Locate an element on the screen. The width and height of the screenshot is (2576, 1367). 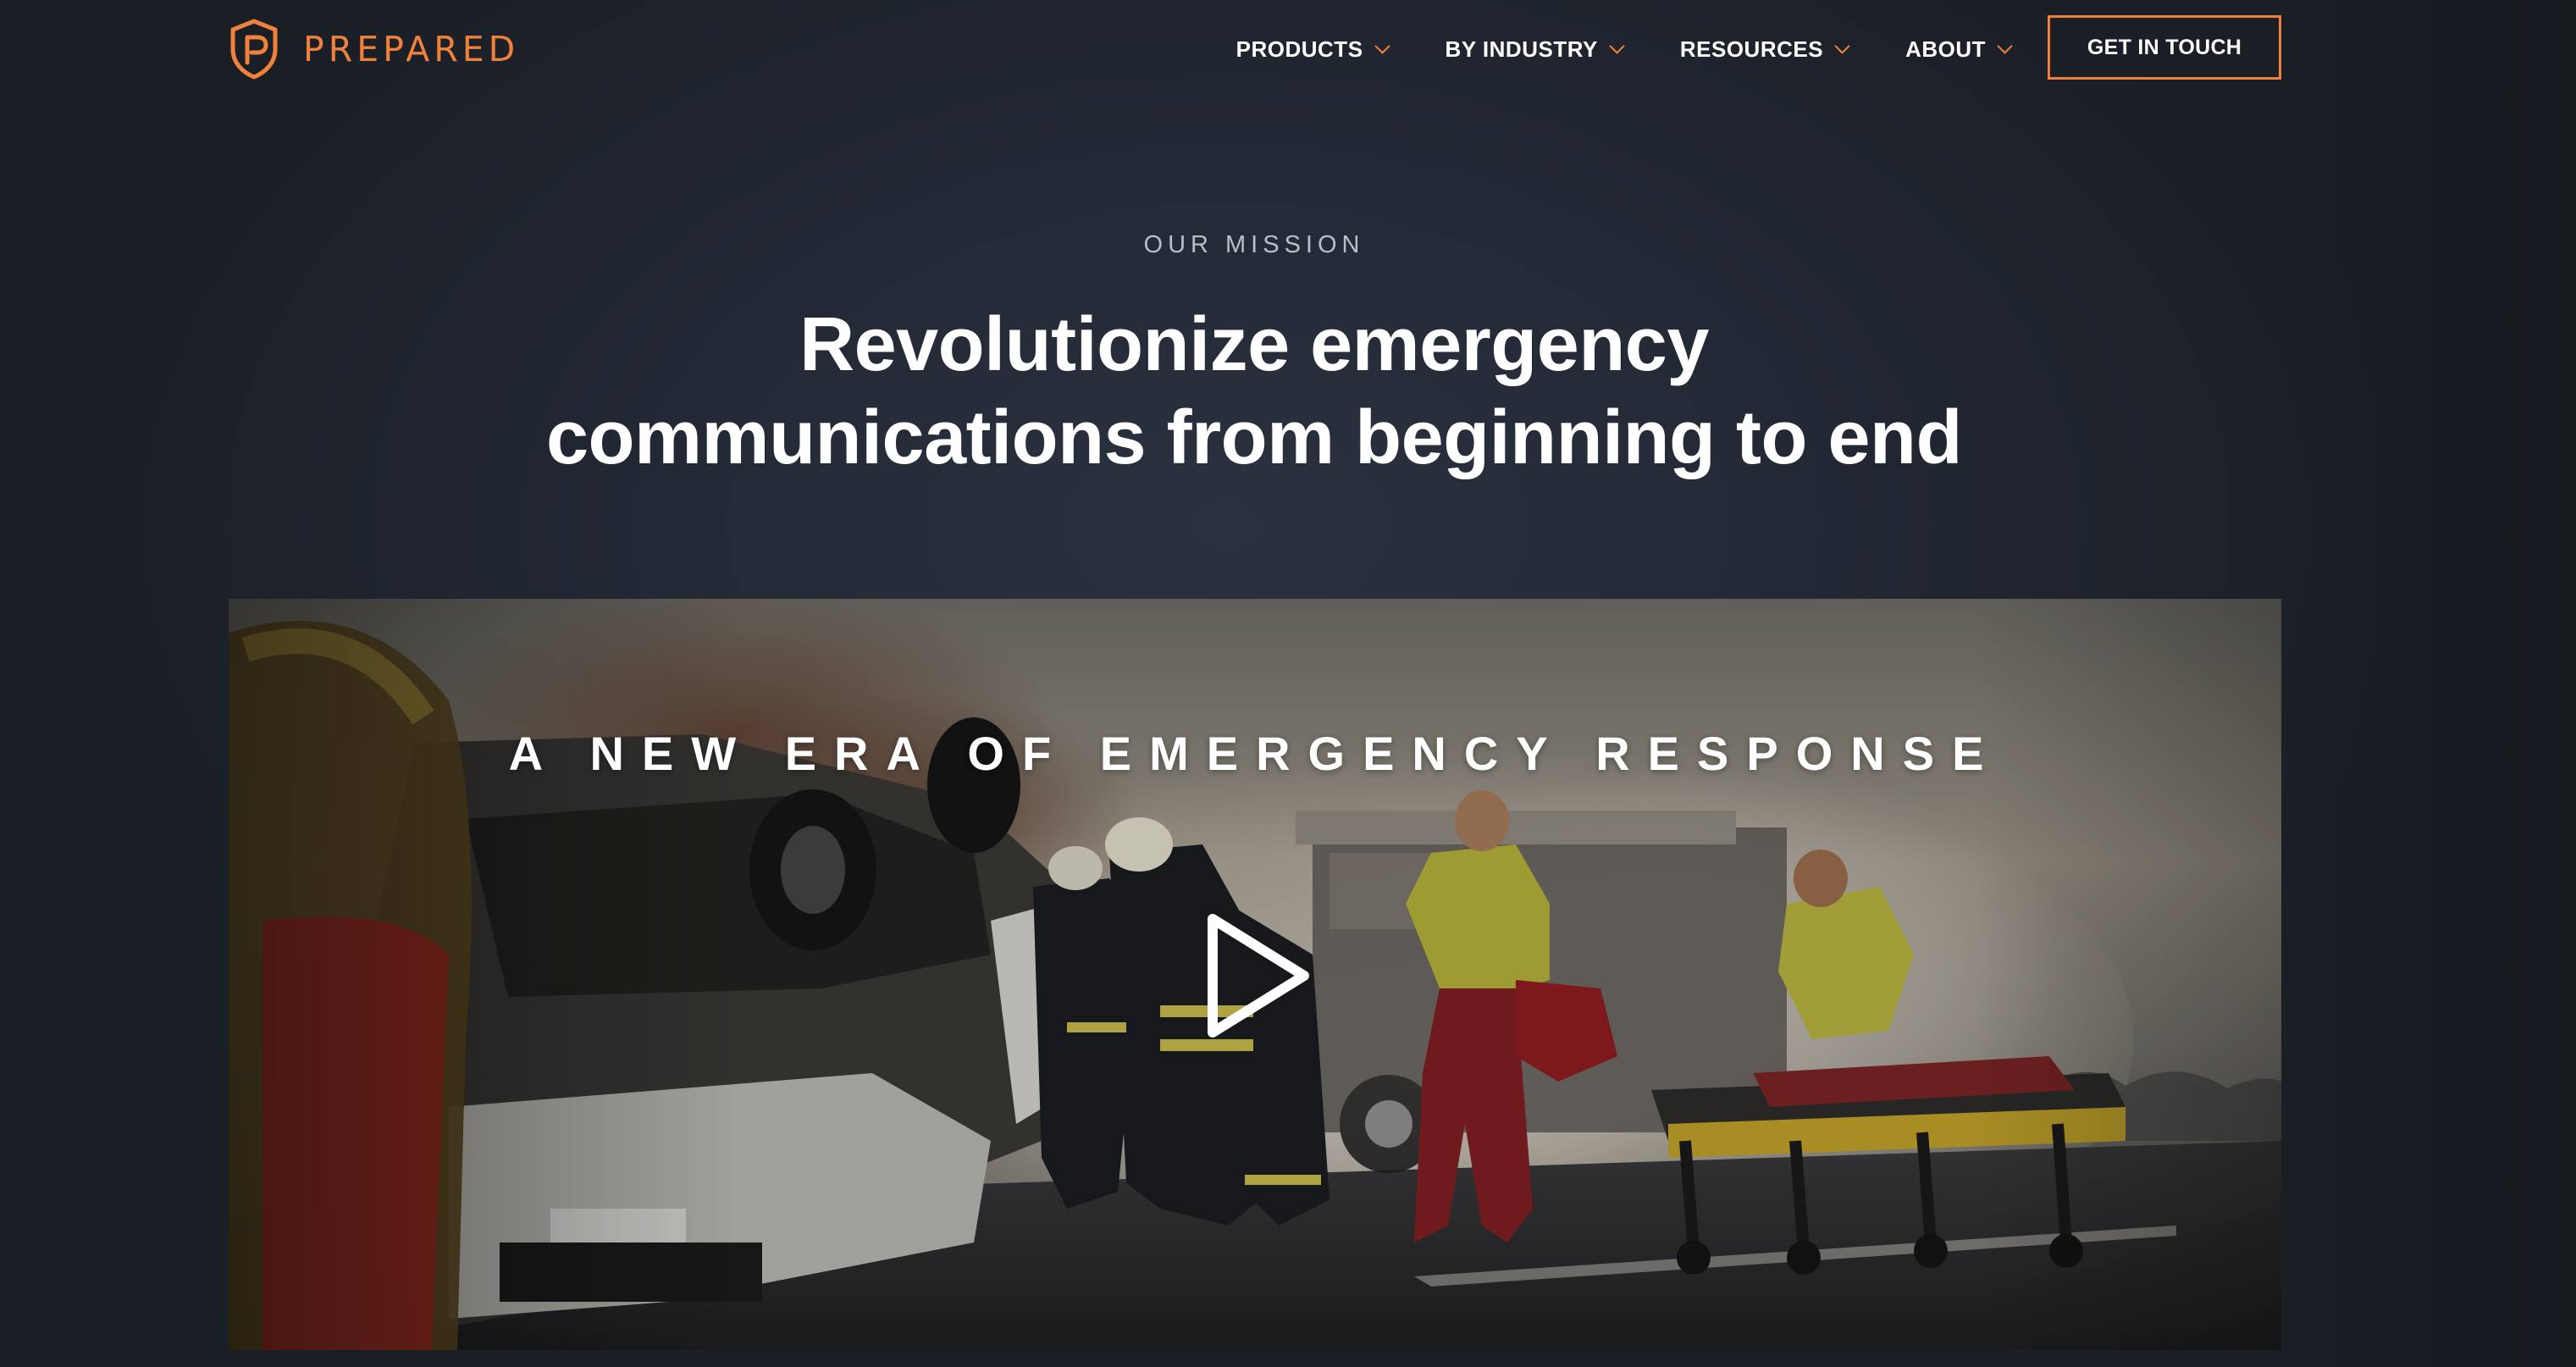
main-nav: PRODUCTS BY INDUSTRY RESOURCES ABOUT is located at coordinates (1596, 49).